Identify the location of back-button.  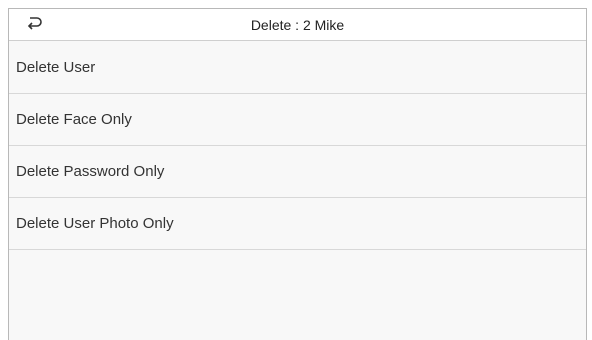
(34, 25).